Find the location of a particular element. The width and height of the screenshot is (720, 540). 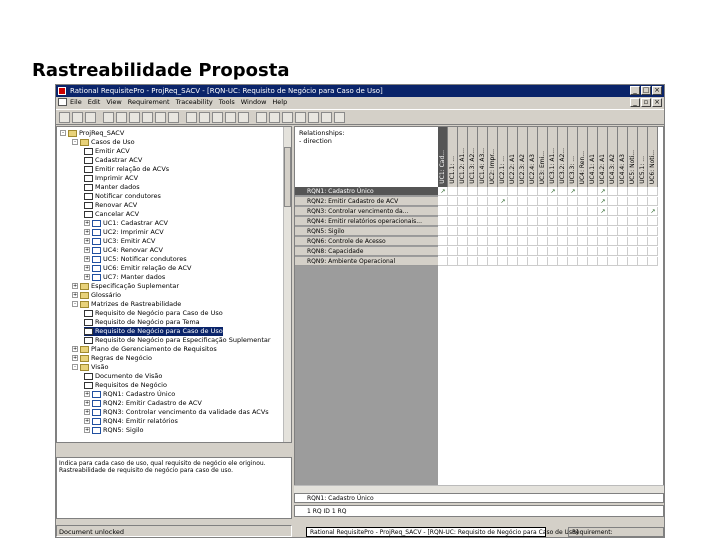

tree-item: + UC4: Renovar ACV is located at coordinates (123, 250).